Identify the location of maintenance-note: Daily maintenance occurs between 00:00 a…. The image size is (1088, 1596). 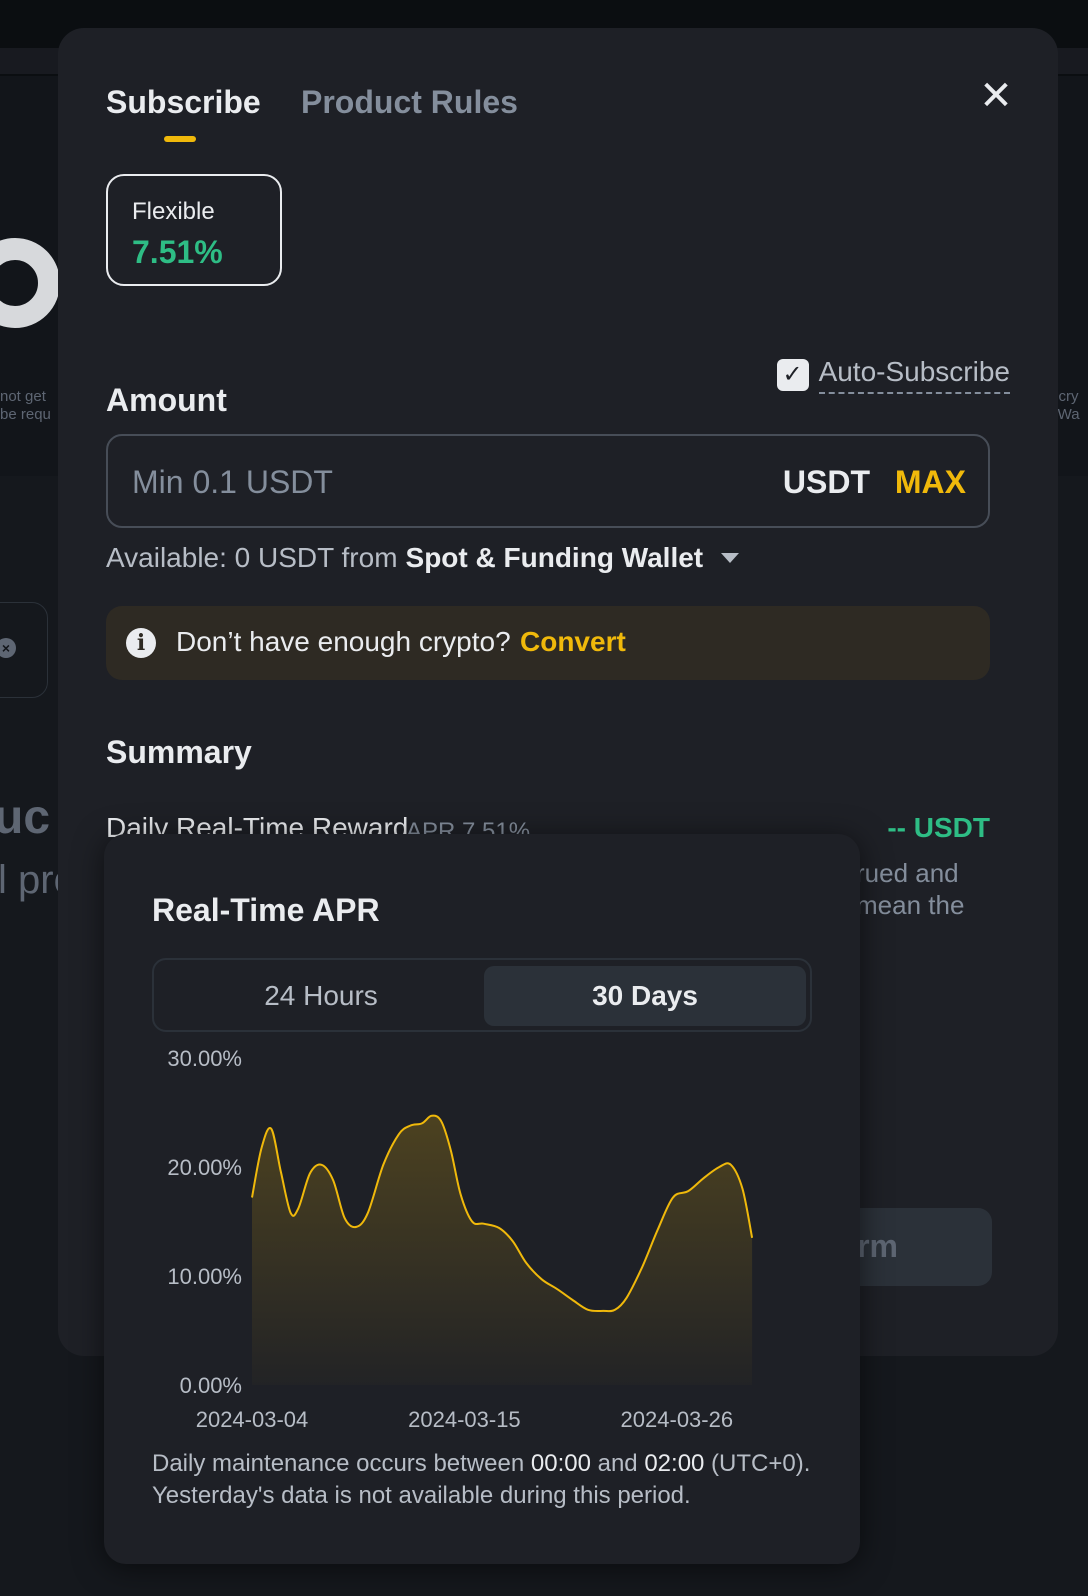
(492, 1480).